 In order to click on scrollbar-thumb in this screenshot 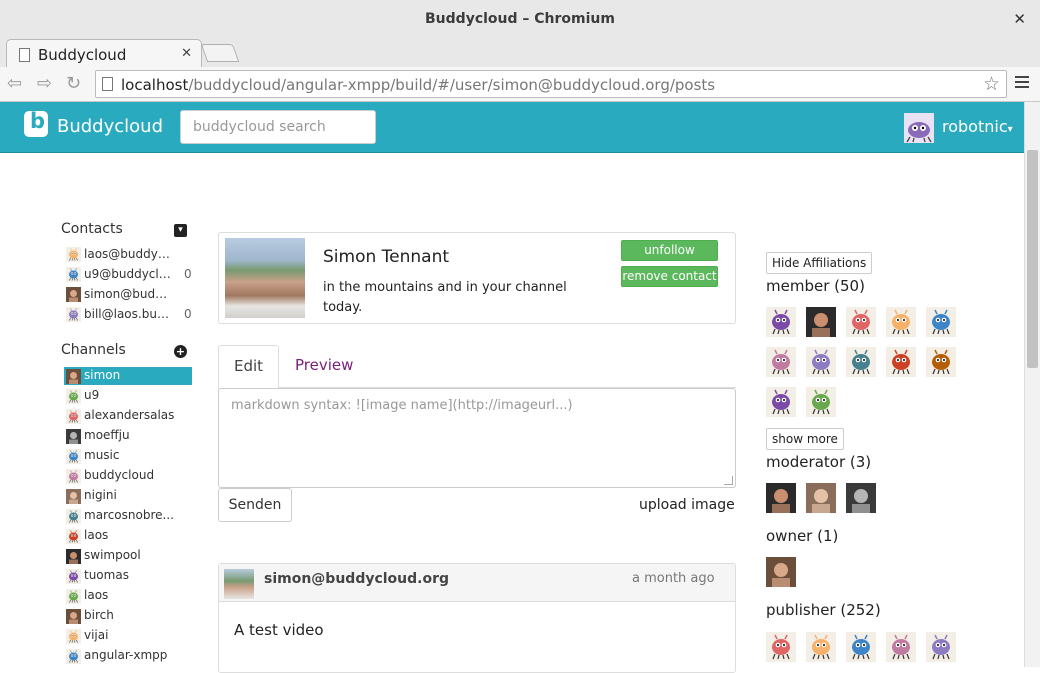, I will do `click(1032, 259)`.